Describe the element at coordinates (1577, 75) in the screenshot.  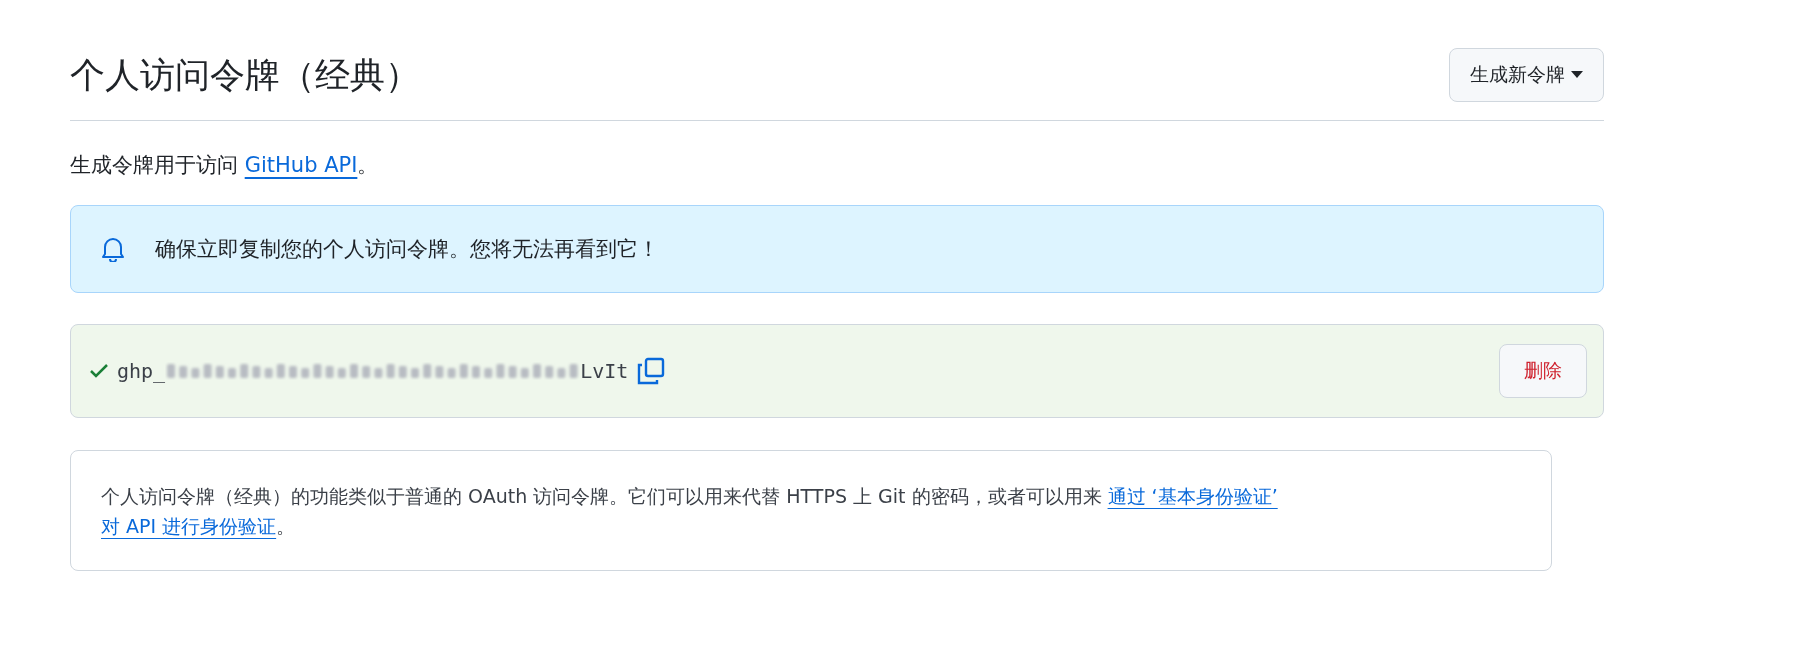
I see `caret-icon` at that location.